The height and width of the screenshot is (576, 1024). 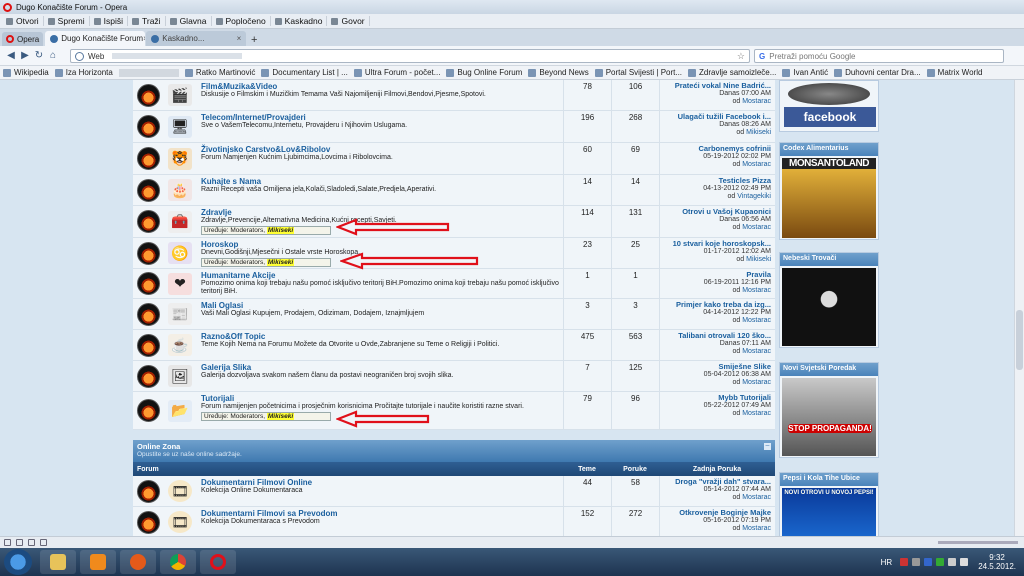 What do you see at coordinates (454, 446) in the screenshot?
I see `category-title: Online Zona` at bounding box center [454, 446].